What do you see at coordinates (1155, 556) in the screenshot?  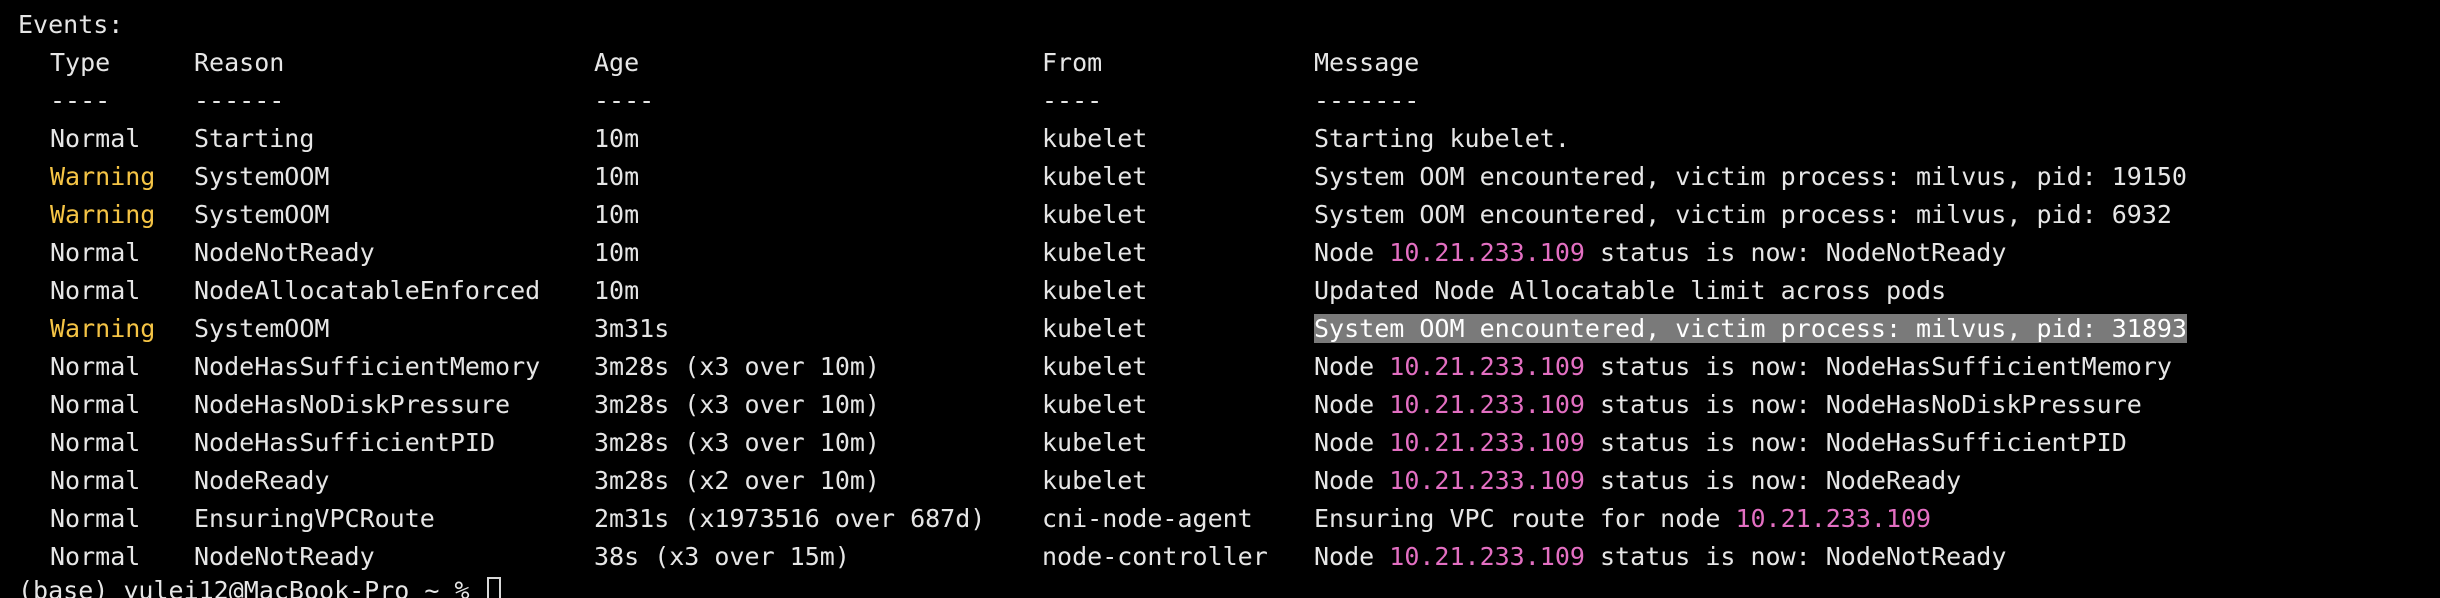 I see `event-source: node-controller` at bounding box center [1155, 556].